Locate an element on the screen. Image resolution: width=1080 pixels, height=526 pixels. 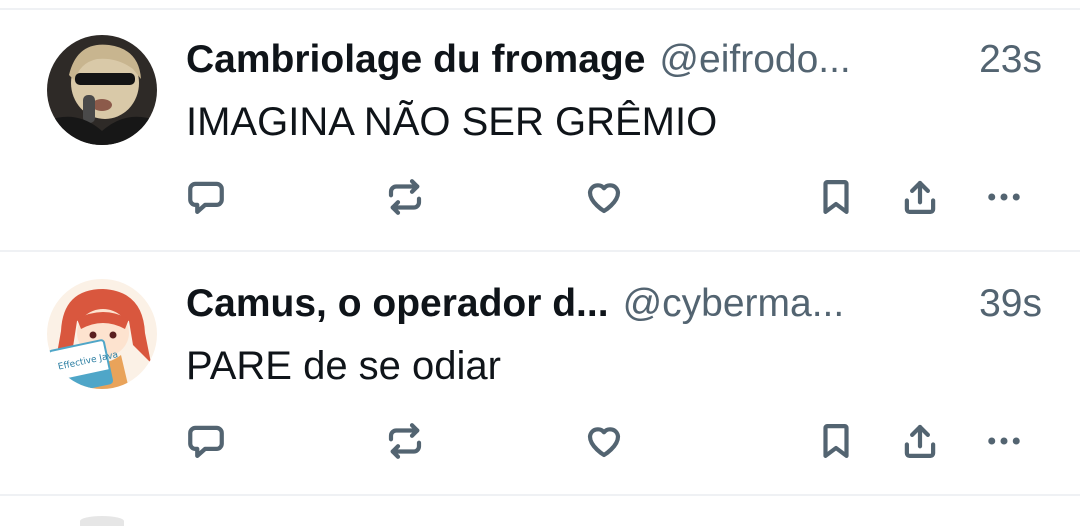
next-tweet-avatar-edge is located at coordinates (102, 521).